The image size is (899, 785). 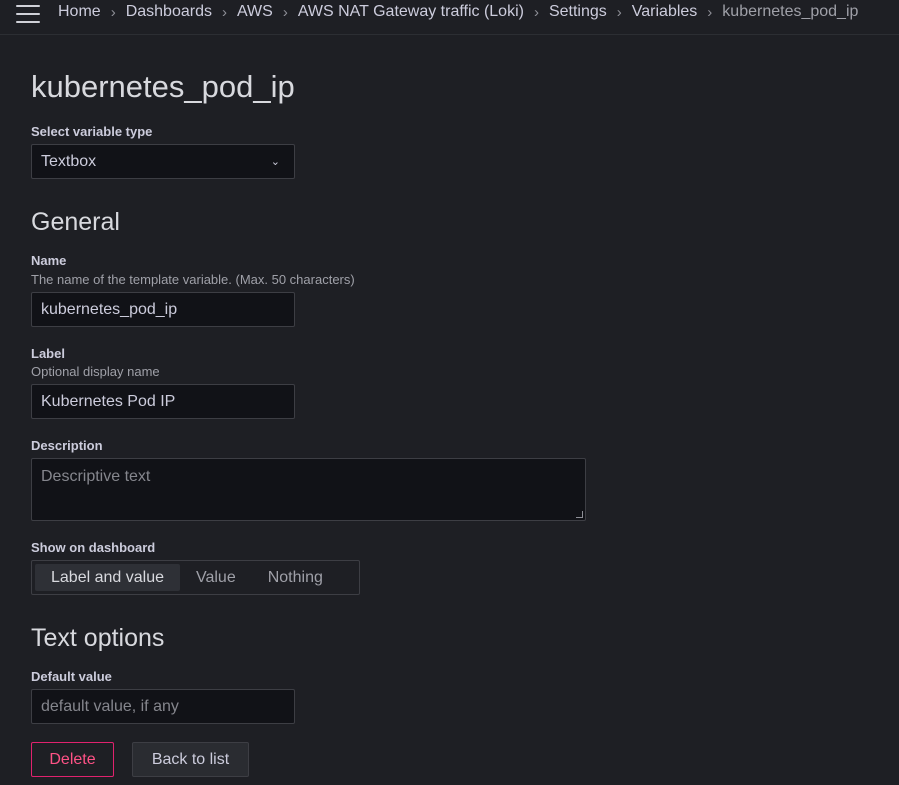 What do you see at coordinates (190, 759) in the screenshot?
I see `back-to-list-button: Back to list` at bounding box center [190, 759].